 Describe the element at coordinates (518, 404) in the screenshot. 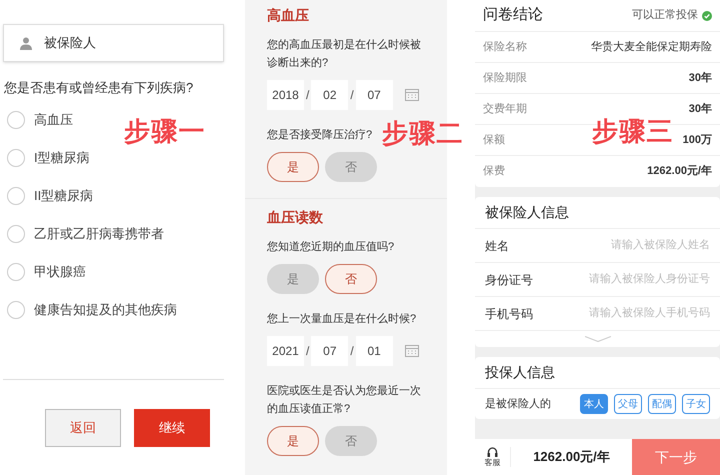

I see `field-label: 是被保险人的` at that location.